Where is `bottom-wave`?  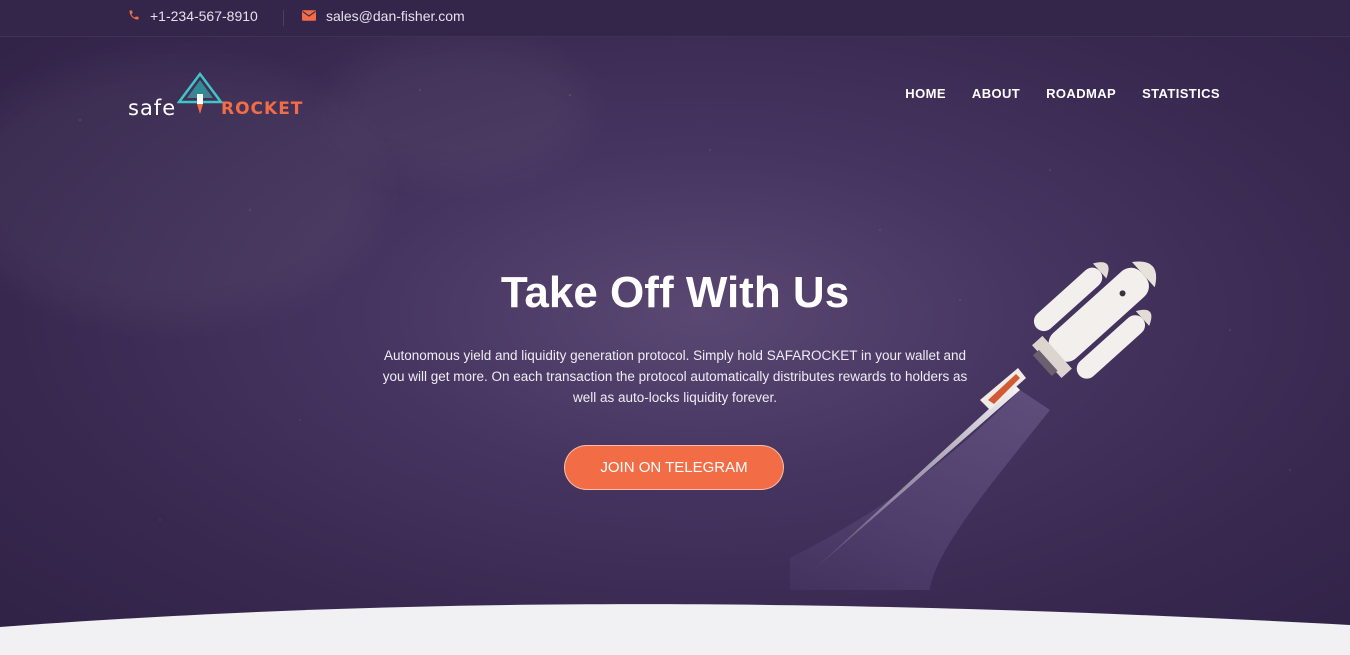
bottom-wave is located at coordinates (675, 629).